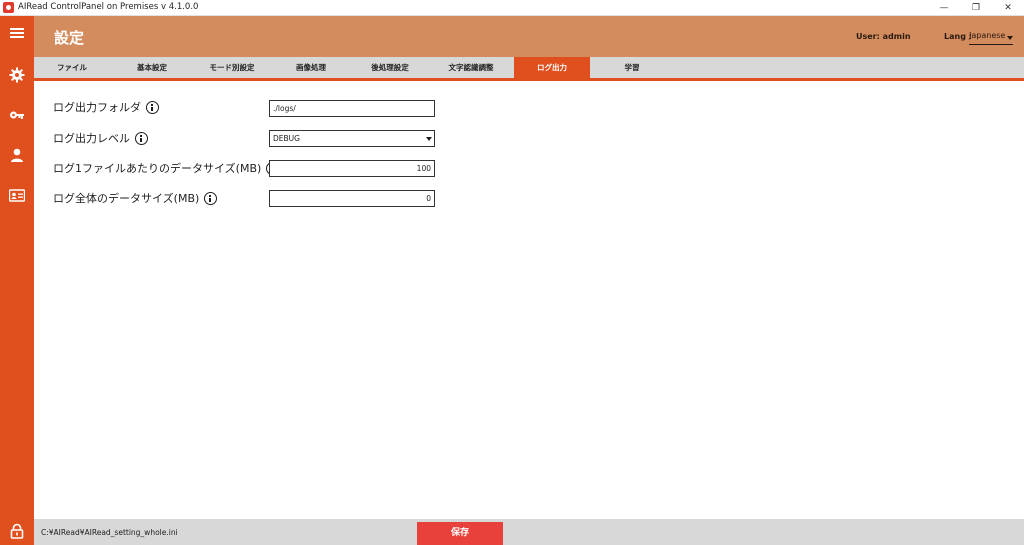  I want to click on log-file-size-label: ログ1ファイルあたりのデータサイズ(MB), so click(166, 168).